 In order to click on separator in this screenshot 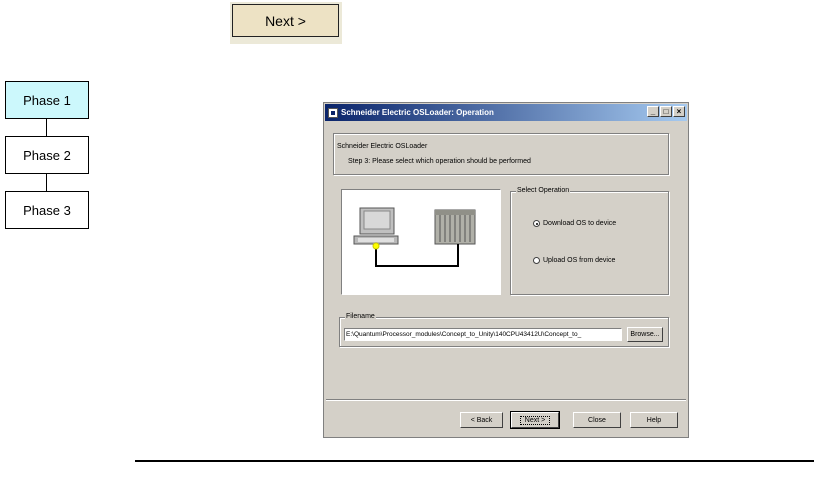, I will do `click(506, 400)`.